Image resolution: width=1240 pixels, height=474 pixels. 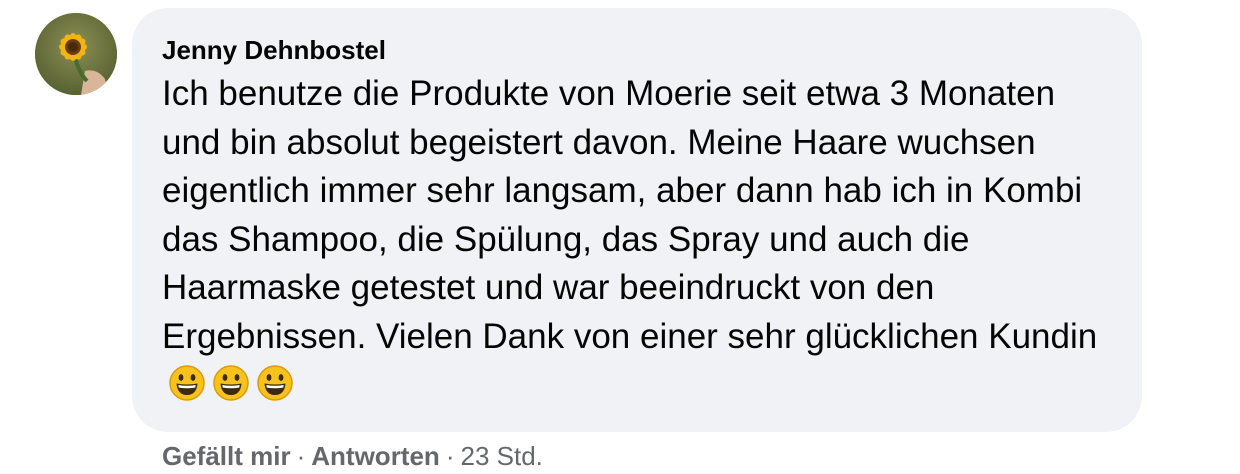 I want to click on like-button: Gefällt mir, so click(x=226, y=456).